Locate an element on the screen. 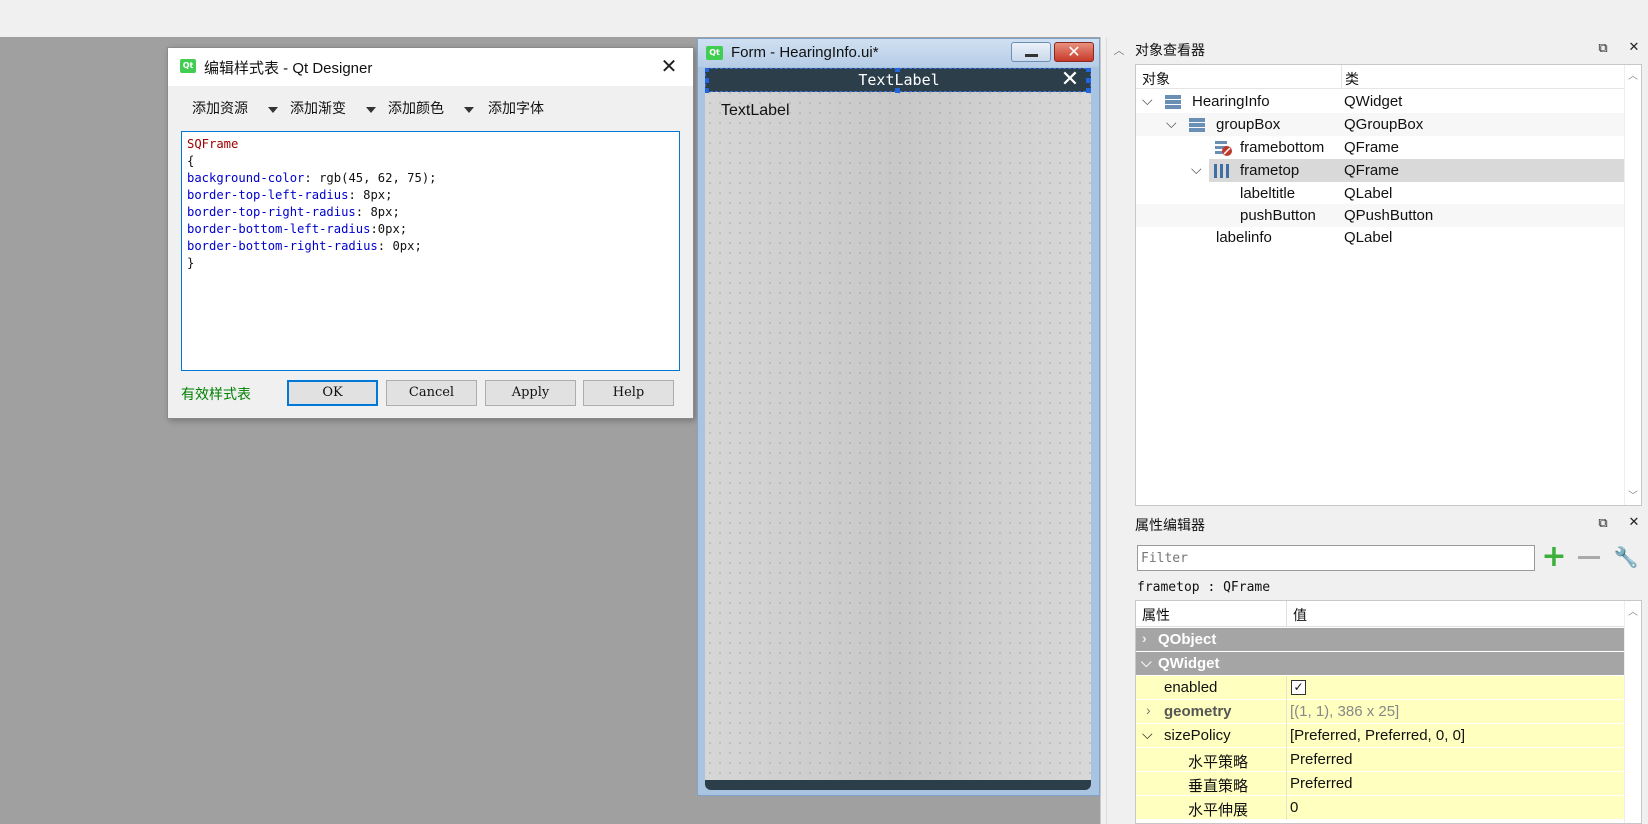 The width and height of the screenshot is (1648, 824). form-title: Form - HearingInfo.ui* is located at coordinates (805, 52).